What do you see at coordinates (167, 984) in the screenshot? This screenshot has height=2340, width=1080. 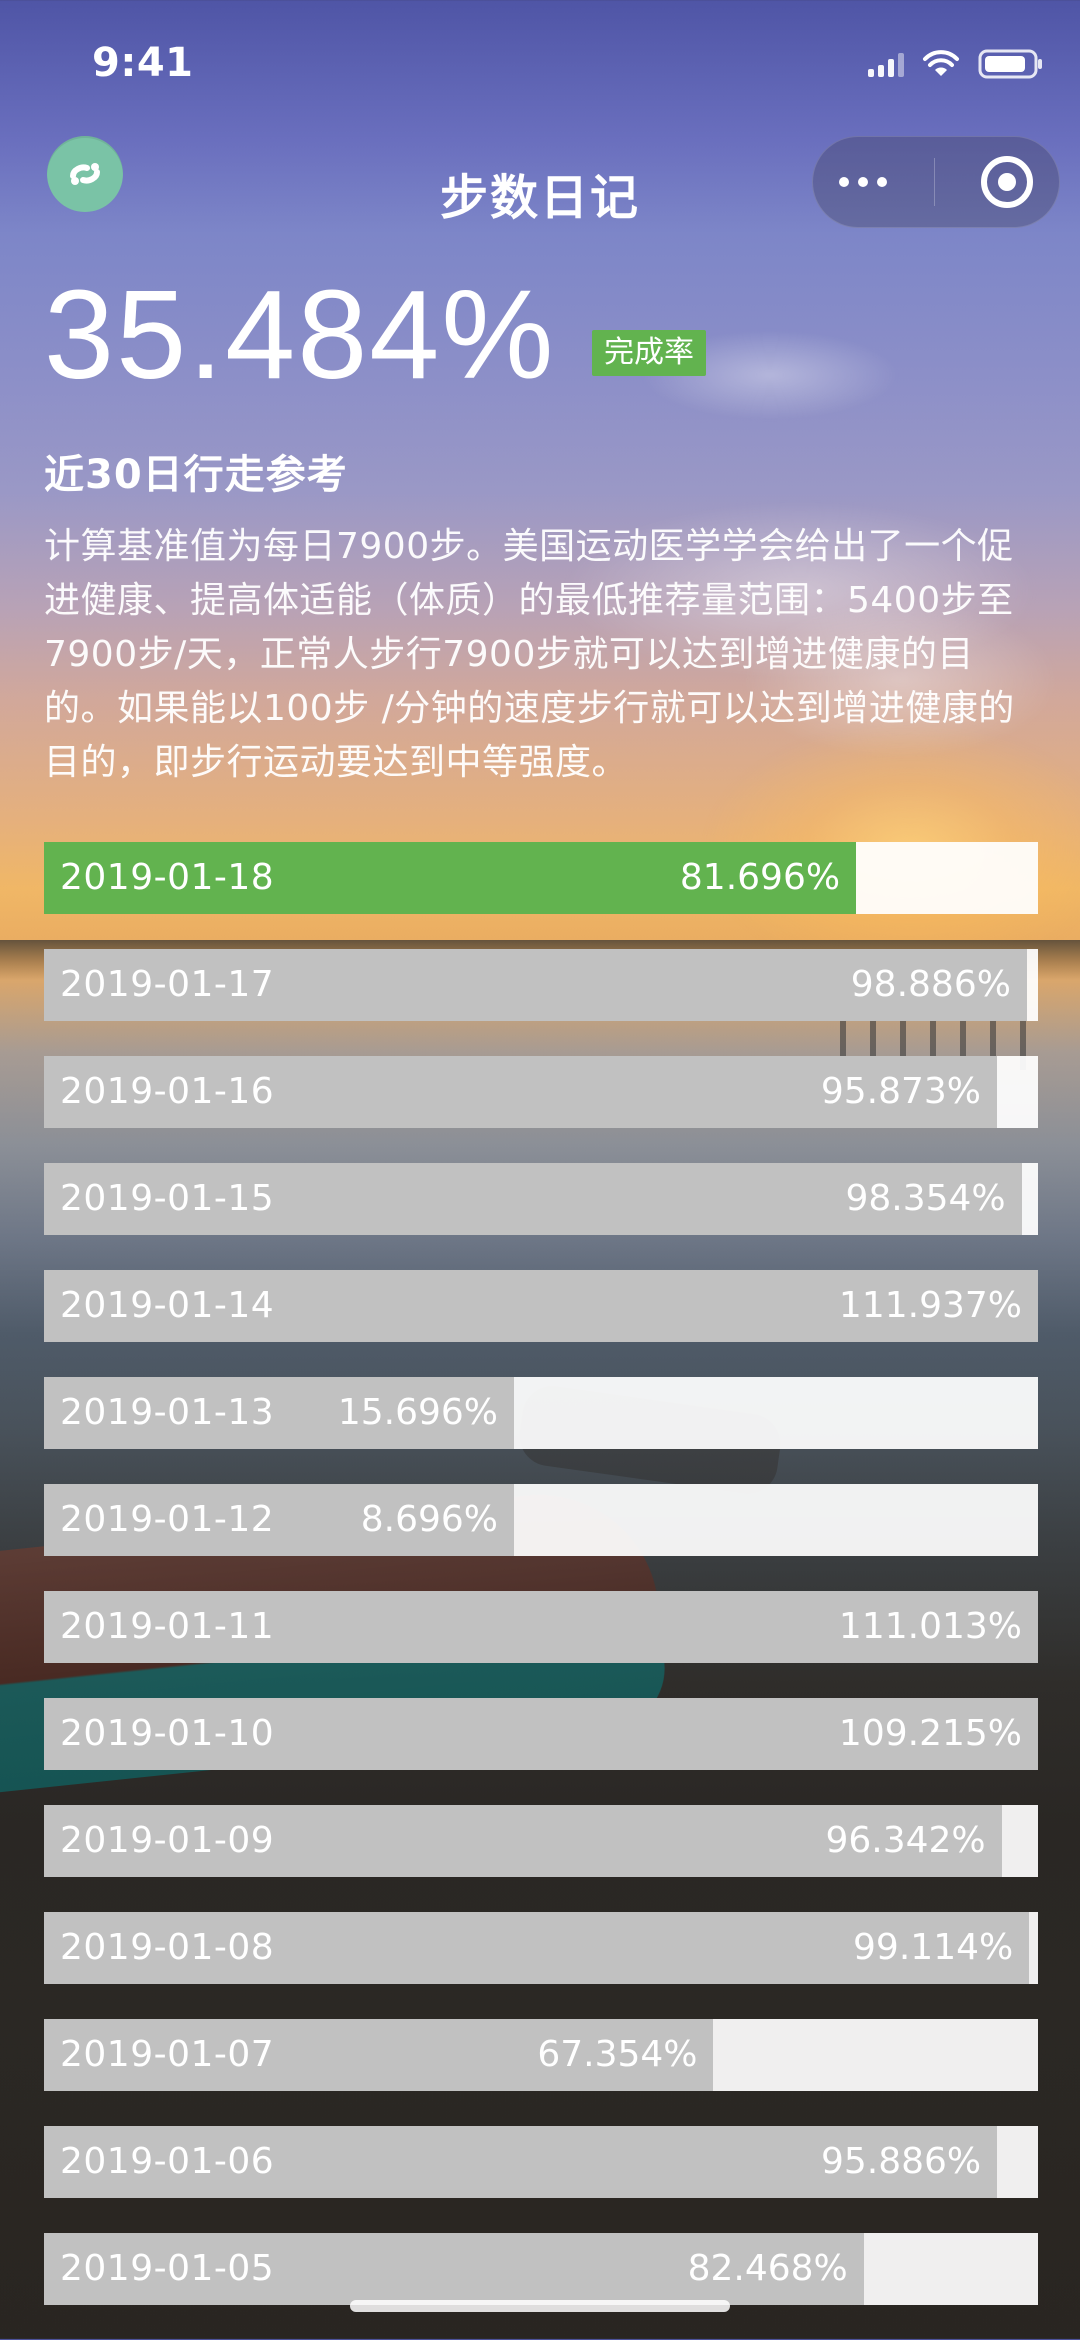 I see `record-date: 2019-01-17` at bounding box center [167, 984].